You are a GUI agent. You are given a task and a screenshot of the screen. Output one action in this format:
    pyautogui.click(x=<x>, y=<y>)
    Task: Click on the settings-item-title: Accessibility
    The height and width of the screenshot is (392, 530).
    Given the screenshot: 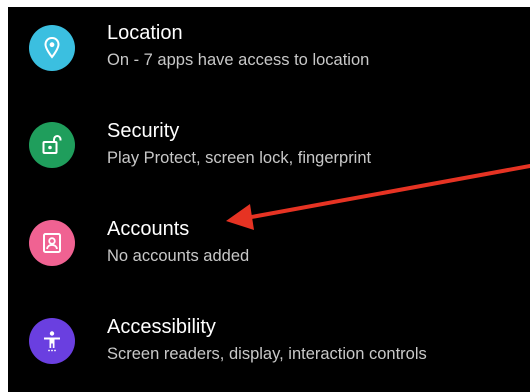 What is the action you would take?
    pyautogui.click(x=161, y=327)
    